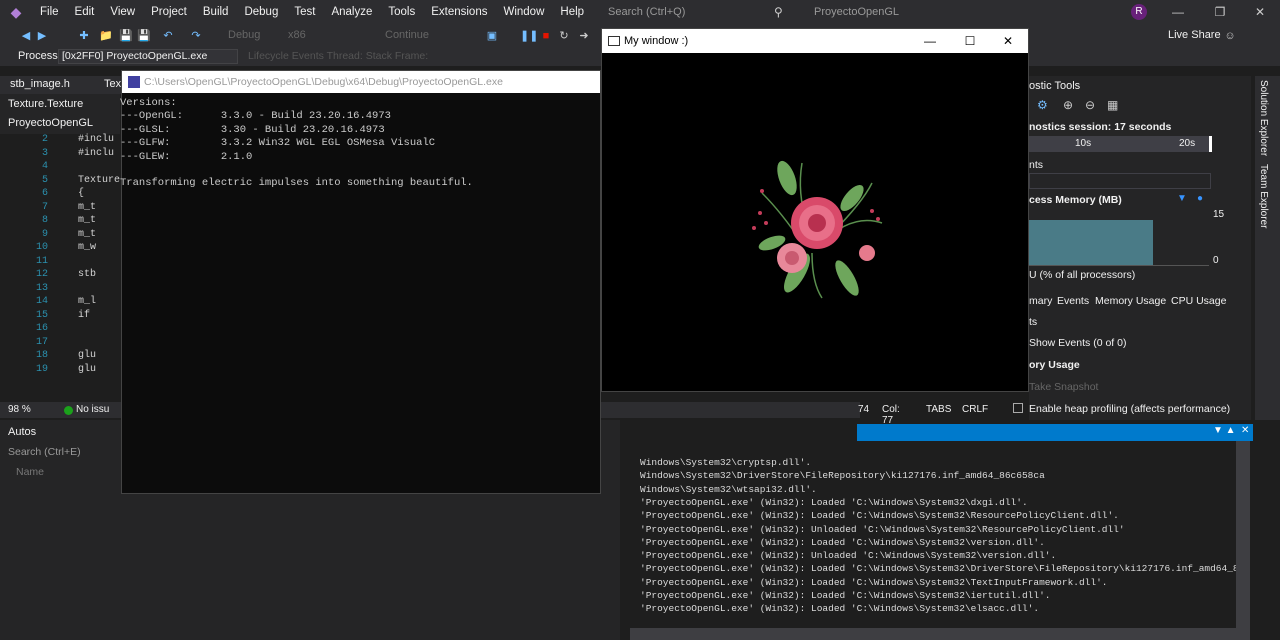 This screenshot has width=1280, height=640. Describe the element at coordinates (584, 36) in the screenshot. I see `show-next-statement-icon: ➜` at that location.